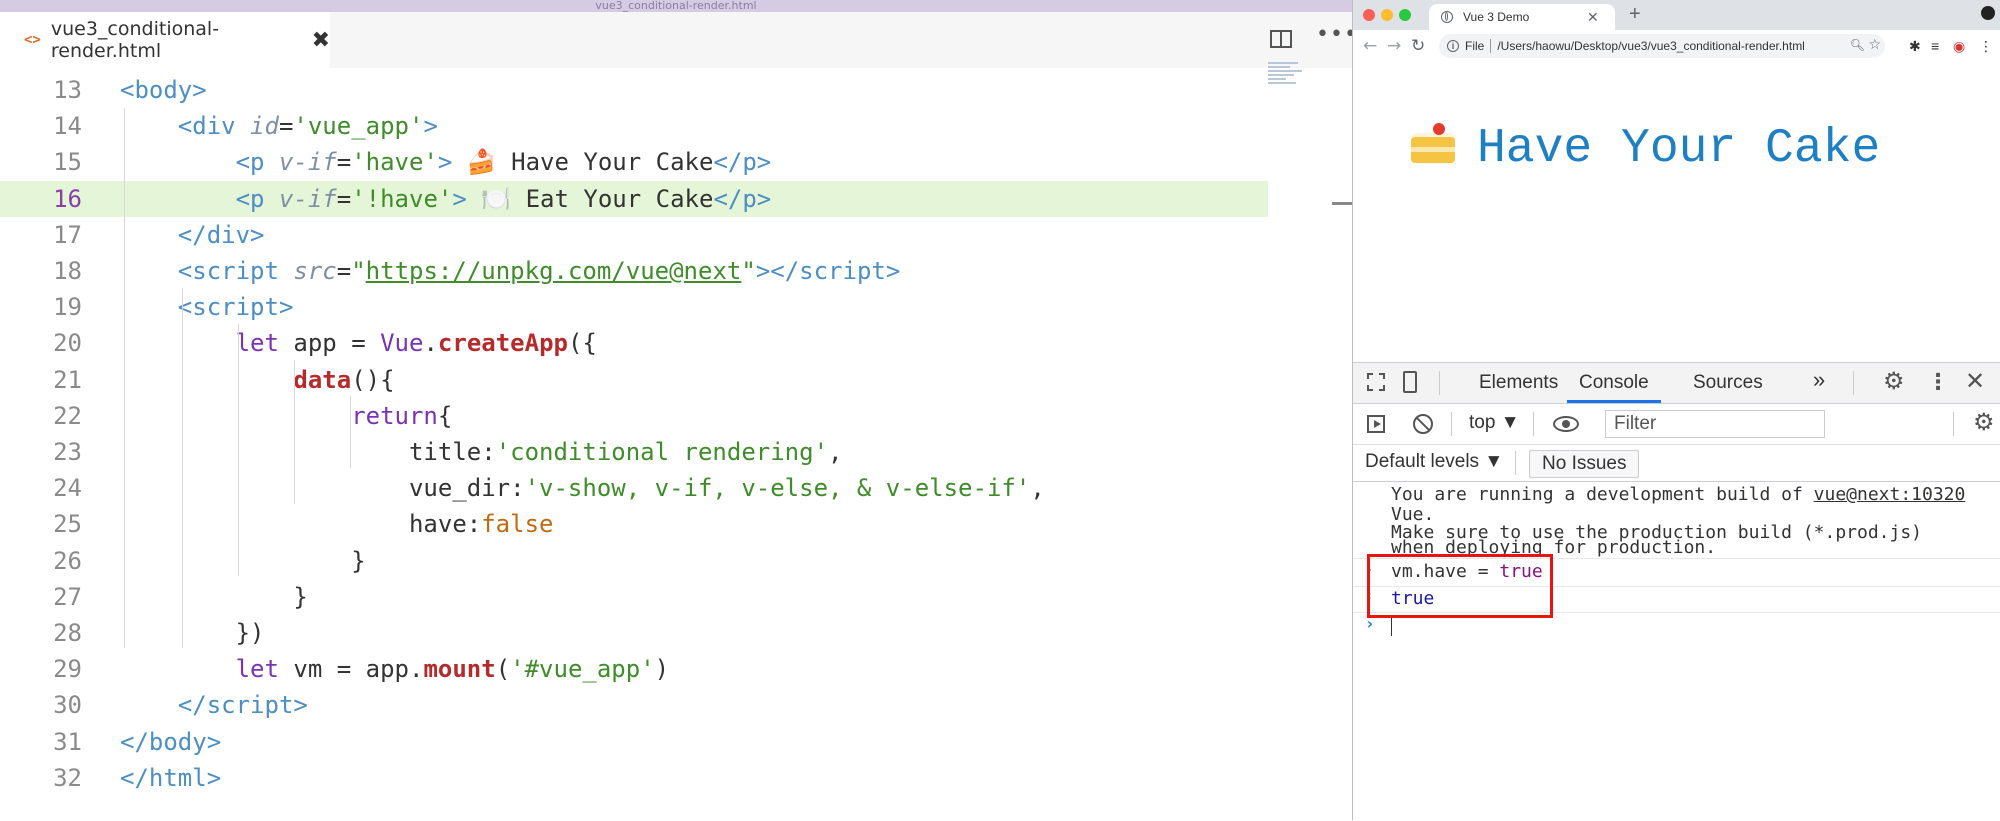  What do you see at coordinates (1584, 464) in the screenshot?
I see `issues-button: No Issues` at bounding box center [1584, 464].